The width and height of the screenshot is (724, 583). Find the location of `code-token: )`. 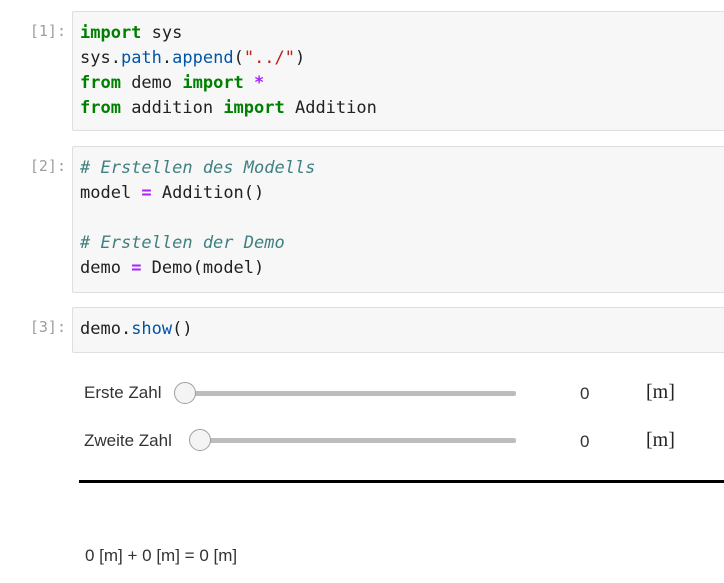

code-token: ) is located at coordinates (300, 58).